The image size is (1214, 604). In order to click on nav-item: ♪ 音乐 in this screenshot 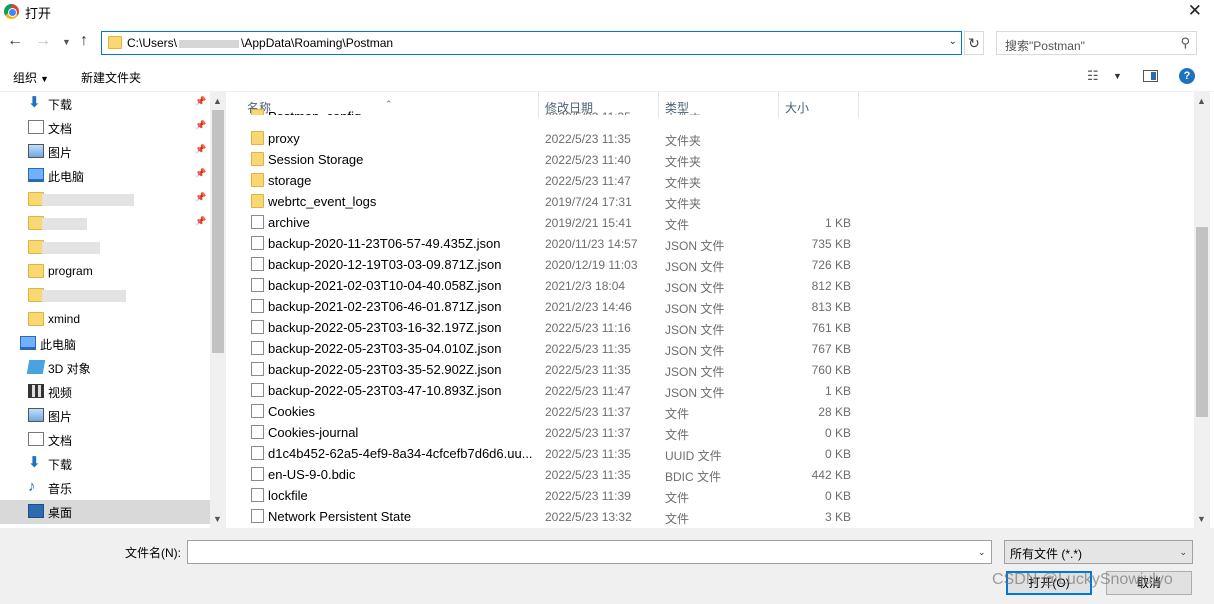, I will do `click(105, 488)`.